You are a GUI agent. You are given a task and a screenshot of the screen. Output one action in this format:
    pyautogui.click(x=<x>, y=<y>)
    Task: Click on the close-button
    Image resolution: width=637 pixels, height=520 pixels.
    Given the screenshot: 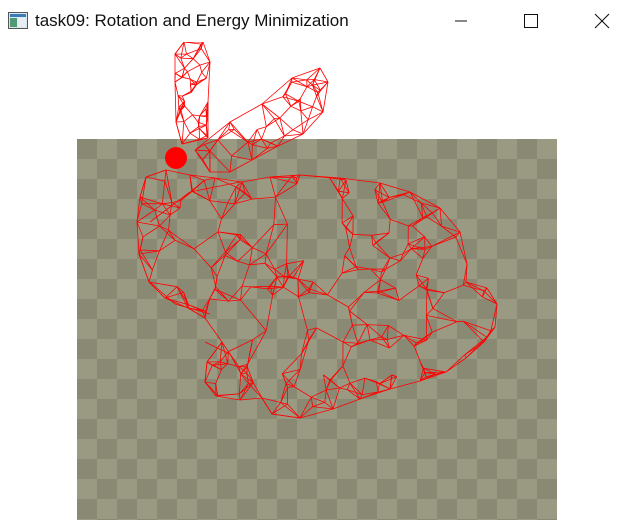 What is the action you would take?
    pyautogui.click(x=602, y=21)
    